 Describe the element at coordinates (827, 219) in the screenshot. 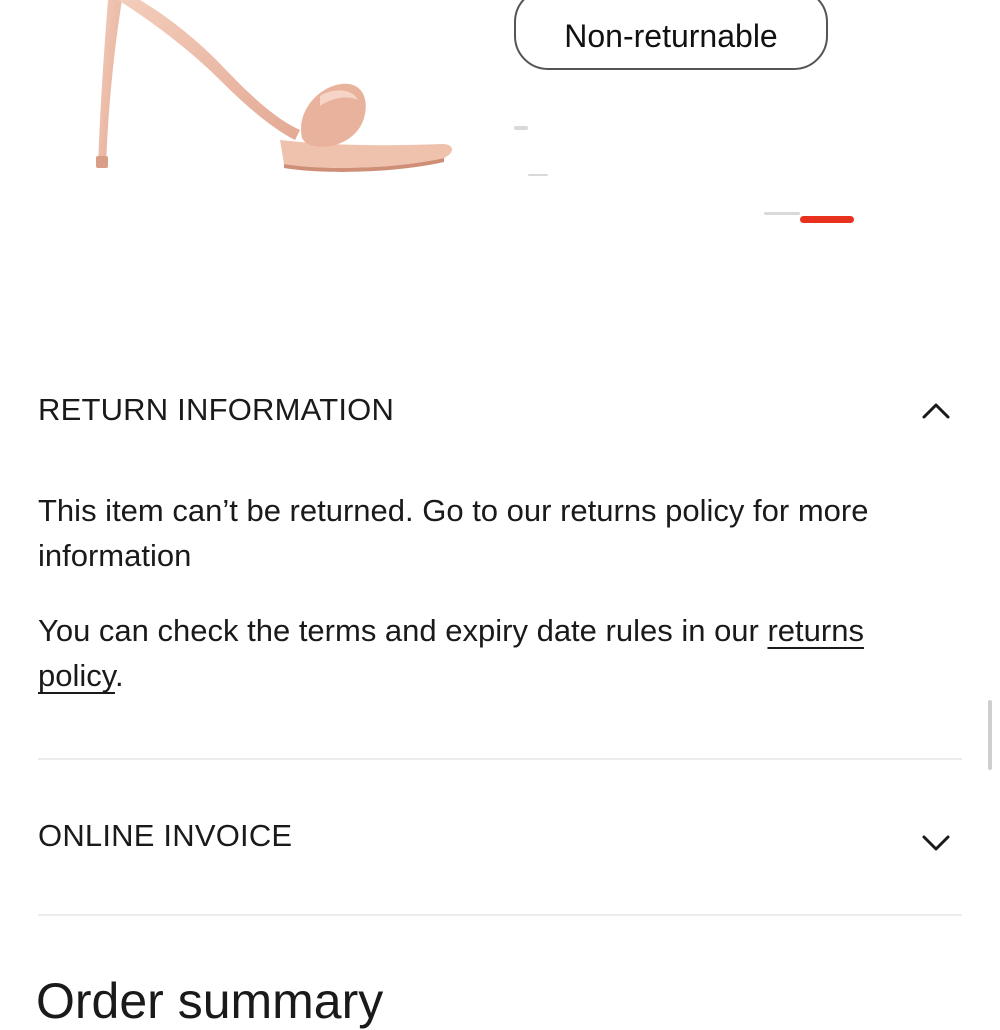

I see `accent-mark` at that location.